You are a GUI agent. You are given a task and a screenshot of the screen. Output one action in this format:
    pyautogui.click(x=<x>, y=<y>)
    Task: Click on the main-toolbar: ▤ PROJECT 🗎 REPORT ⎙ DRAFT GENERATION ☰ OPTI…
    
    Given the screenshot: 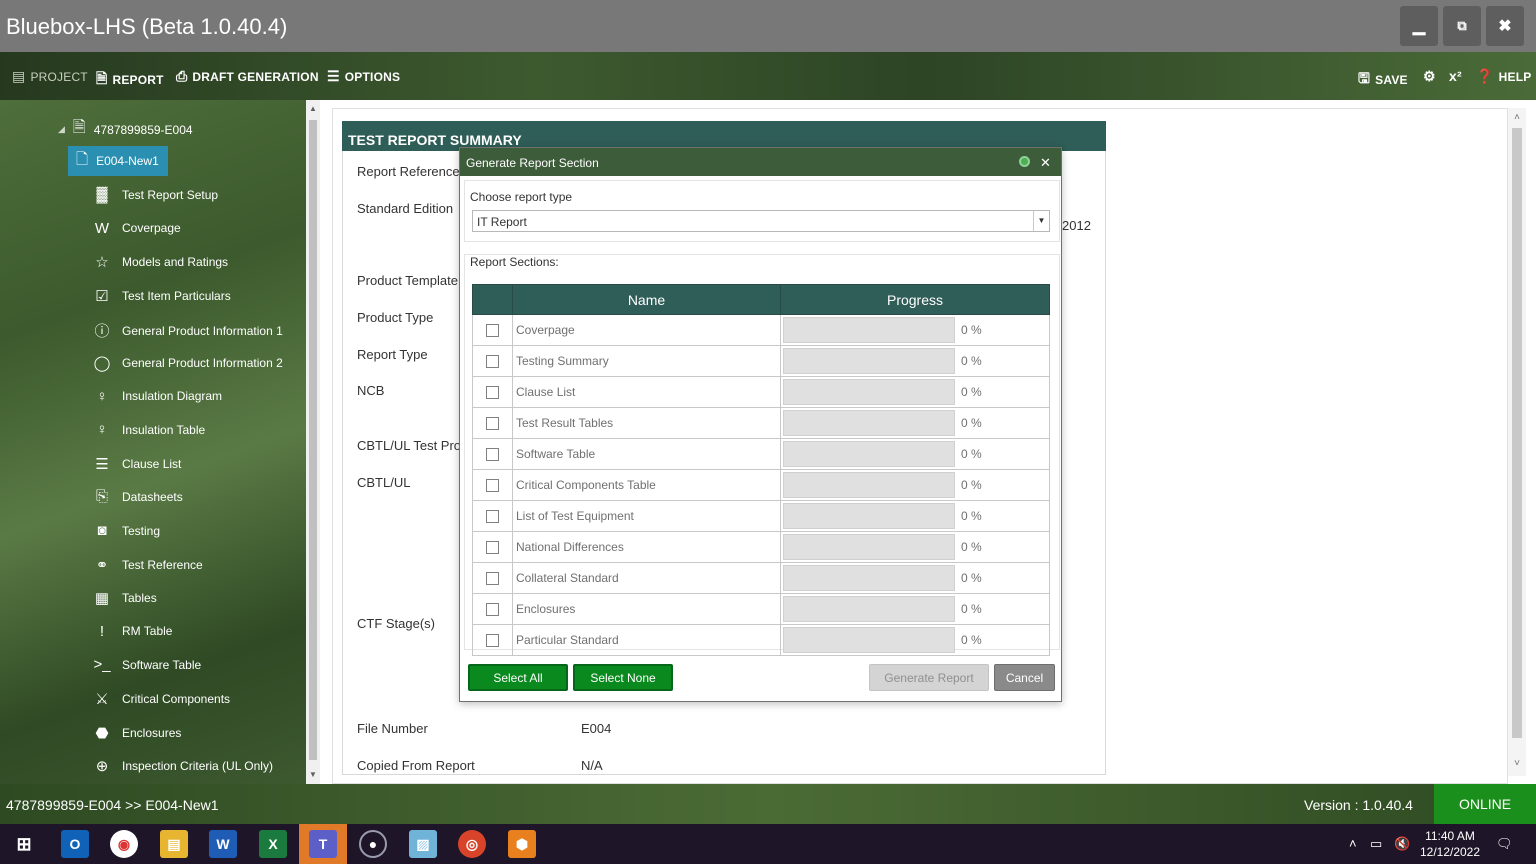 What is the action you would take?
    pyautogui.click(x=768, y=76)
    